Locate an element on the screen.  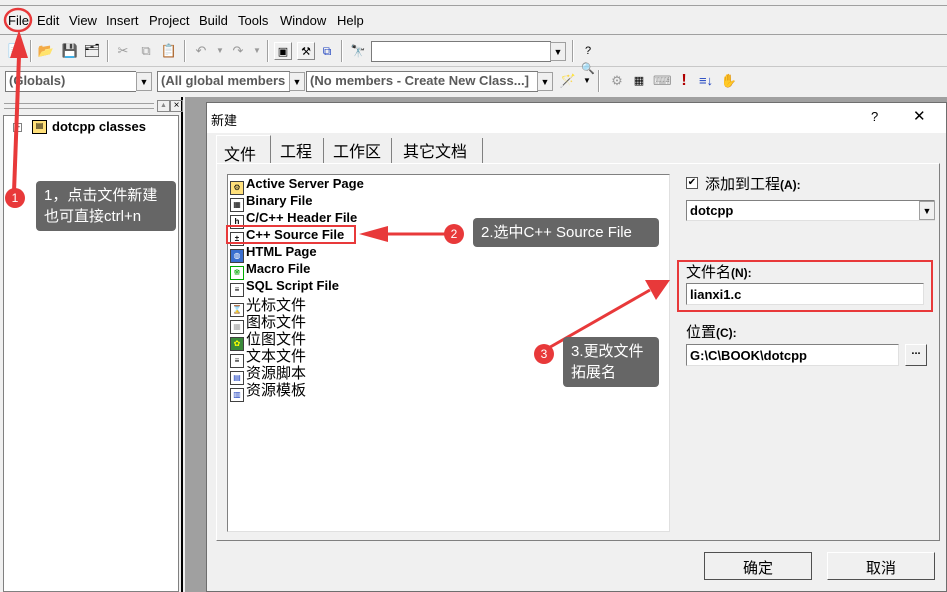
stop-build-icon: ⌨ is located at coordinates (662, 81).